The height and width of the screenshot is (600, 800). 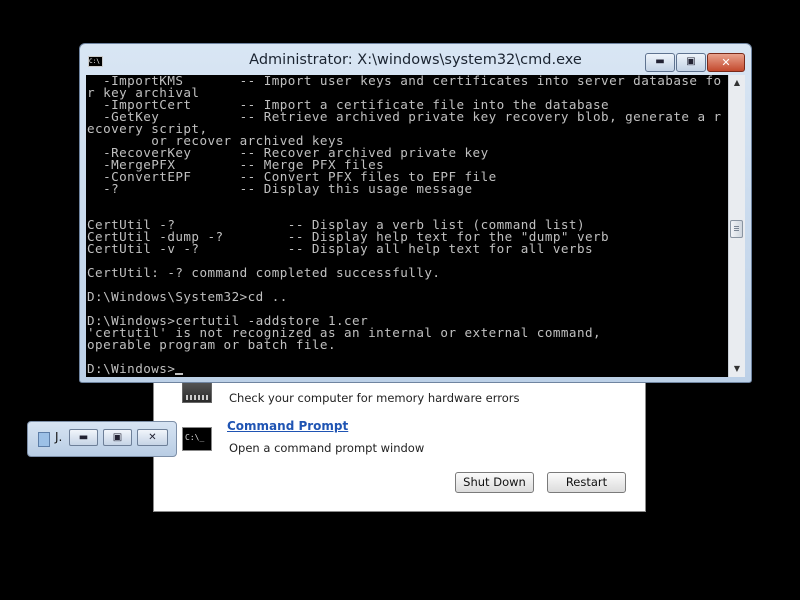 What do you see at coordinates (179, 374) in the screenshot?
I see `text-cursor` at bounding box center [179, 374].